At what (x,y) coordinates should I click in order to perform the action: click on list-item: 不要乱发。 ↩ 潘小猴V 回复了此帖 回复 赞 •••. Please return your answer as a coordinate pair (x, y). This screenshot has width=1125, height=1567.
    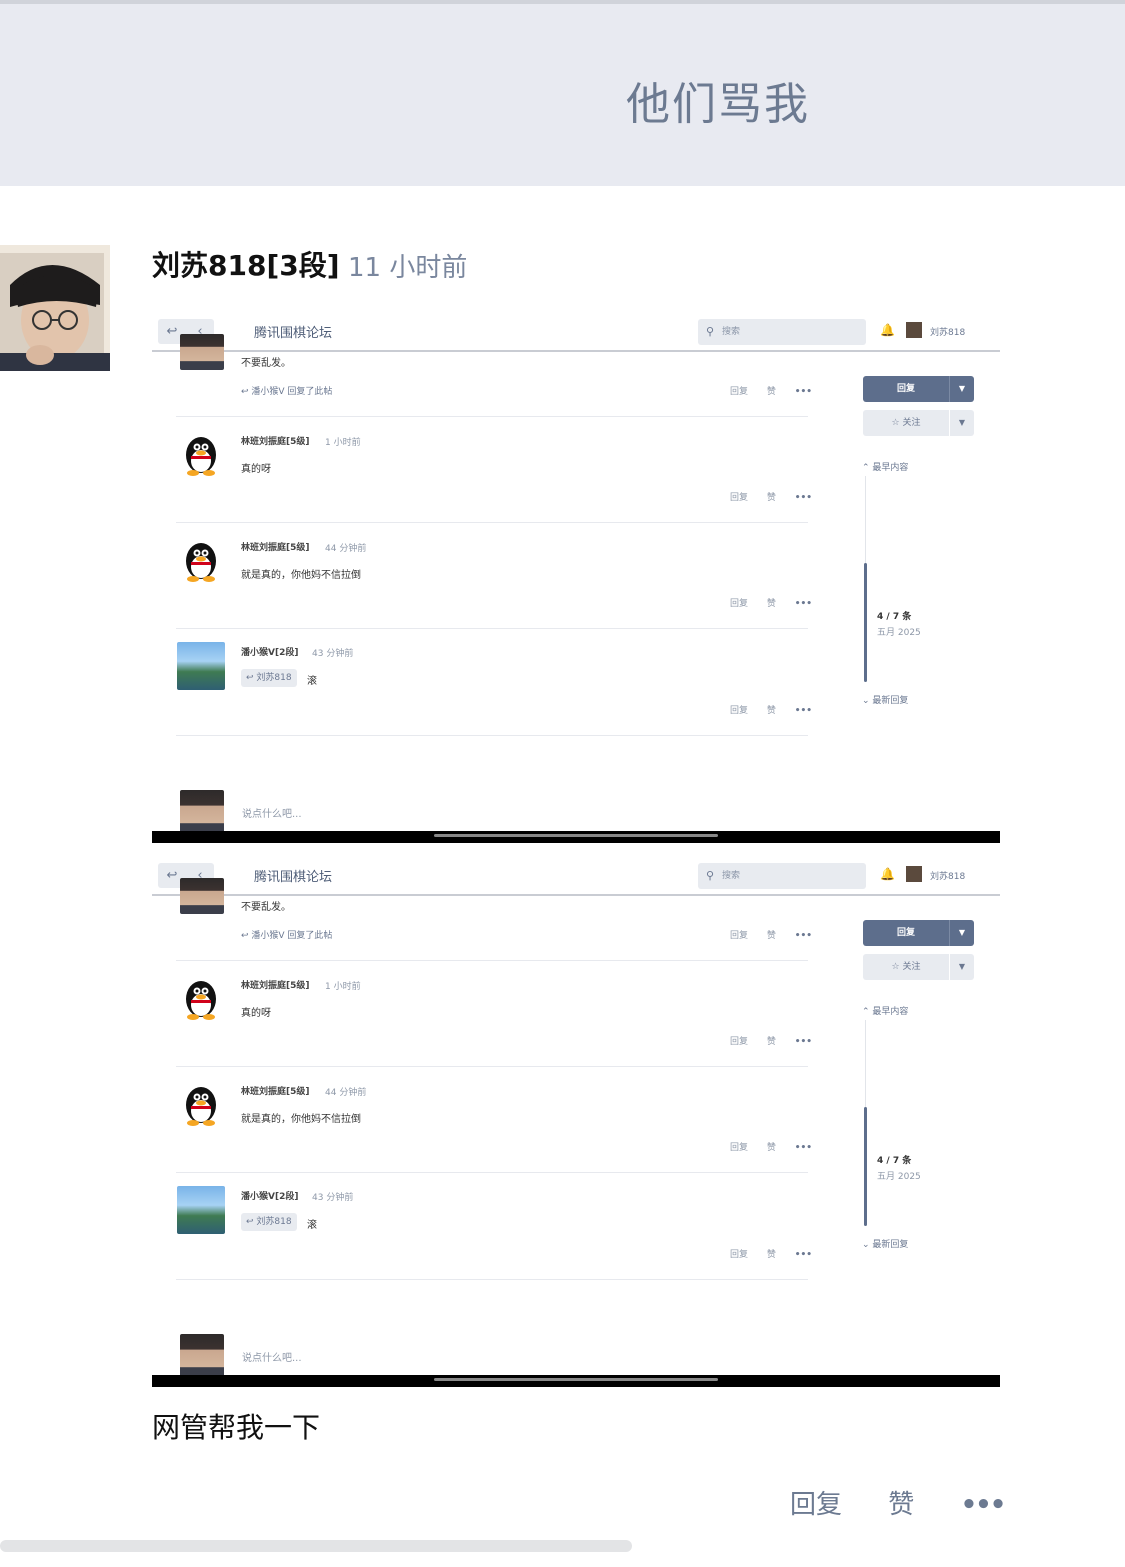
    Looking at the image, I should click on (494, 375).